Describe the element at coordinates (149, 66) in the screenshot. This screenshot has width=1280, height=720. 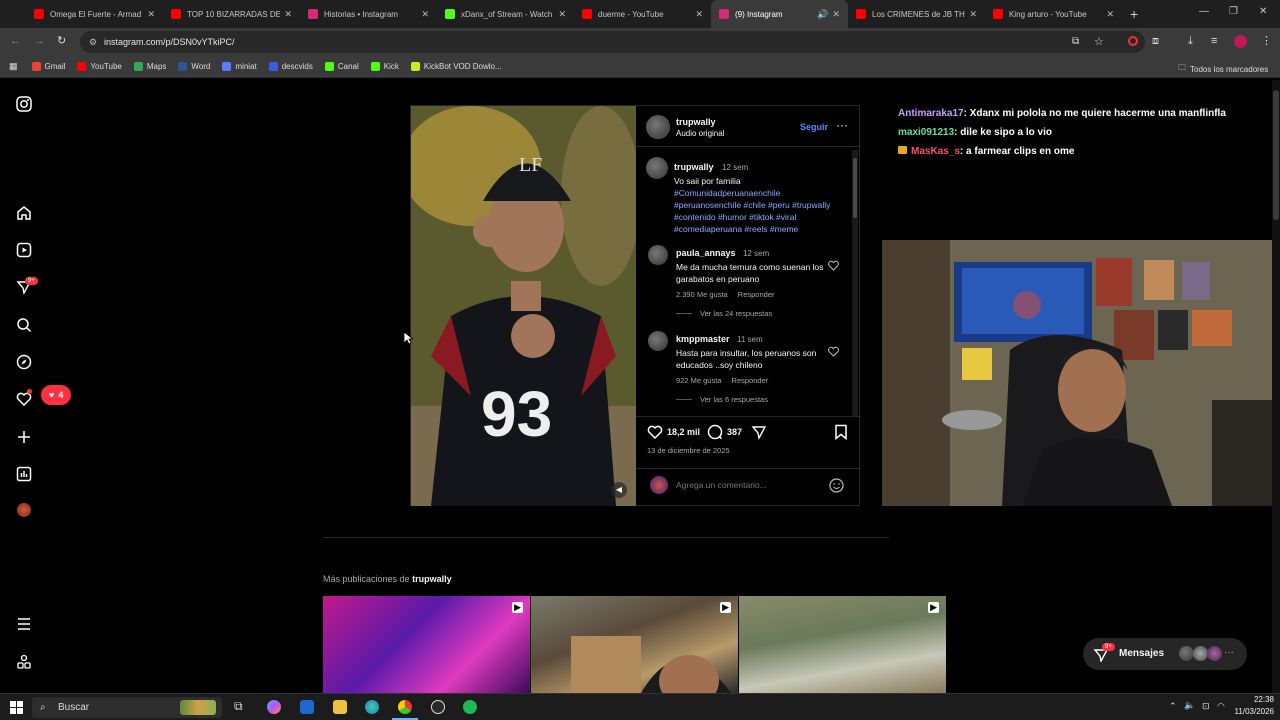
I see `bookmark-item: Maps` at that location.